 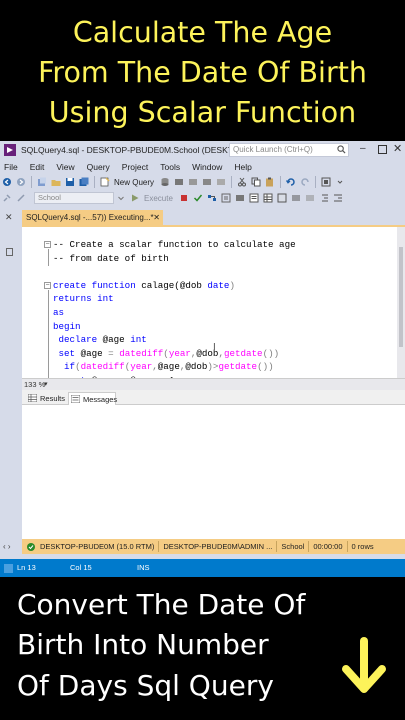 I want to click on solution-explorer-icon, so click(x=326, y=182).